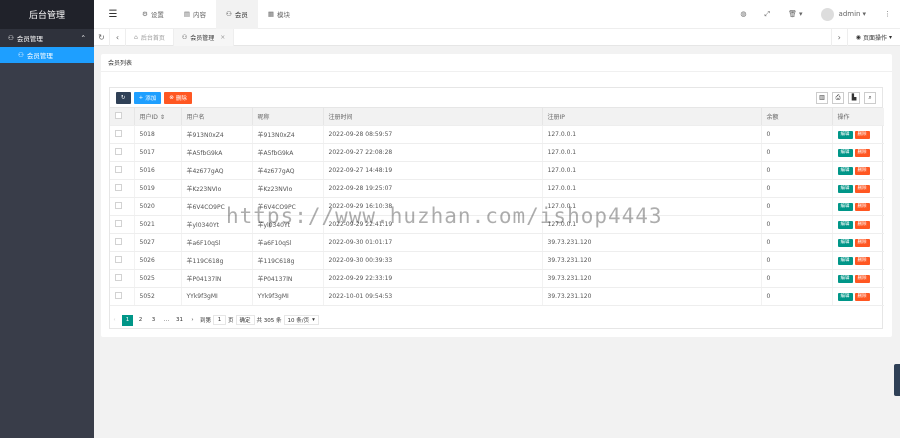 This screenshot has height=438, width=900. Describe the element at coordinates (114, 320) in the screenshot. I see `prev-page-icon: ‹` at that location.